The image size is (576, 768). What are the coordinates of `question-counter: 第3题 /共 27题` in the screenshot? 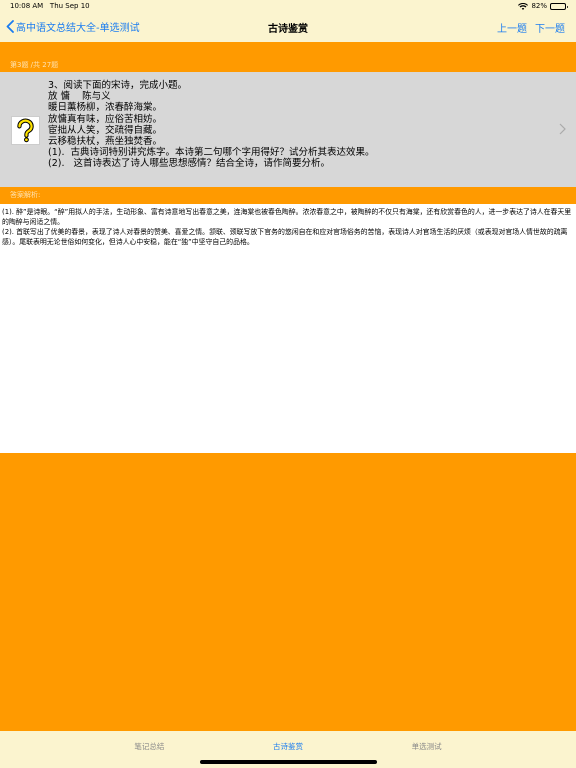 It's located at (288, 65).